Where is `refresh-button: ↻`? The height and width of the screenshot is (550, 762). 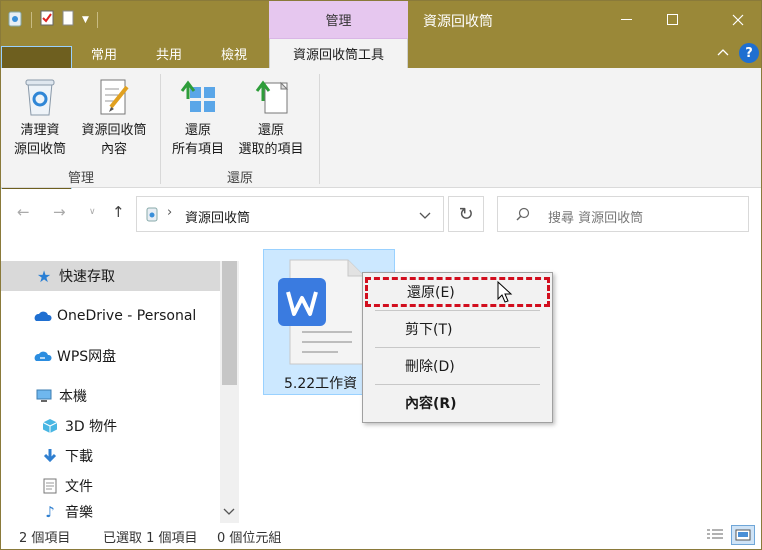 refresh-button: ↻ is located at coordinates (466, 214).